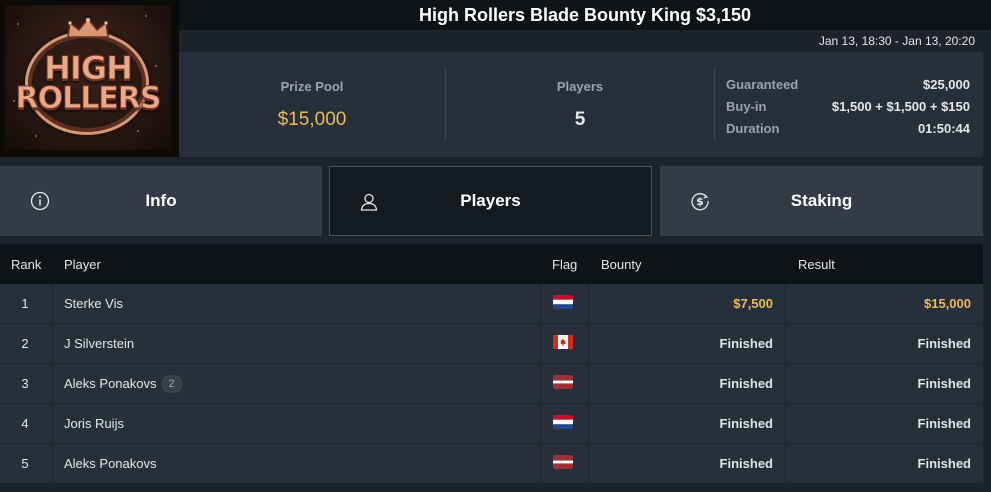 This screenshot has height=492, width=991. I want to click on tab-staking: $ Staking, so click(821, 201).